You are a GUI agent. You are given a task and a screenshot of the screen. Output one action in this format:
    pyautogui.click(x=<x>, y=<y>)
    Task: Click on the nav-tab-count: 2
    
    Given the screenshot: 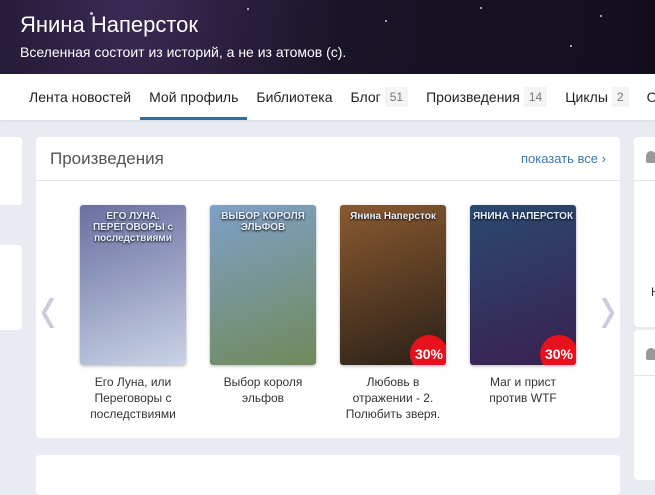 What is the action you would take?
    pyautogui.click(x=620, y=97)
    